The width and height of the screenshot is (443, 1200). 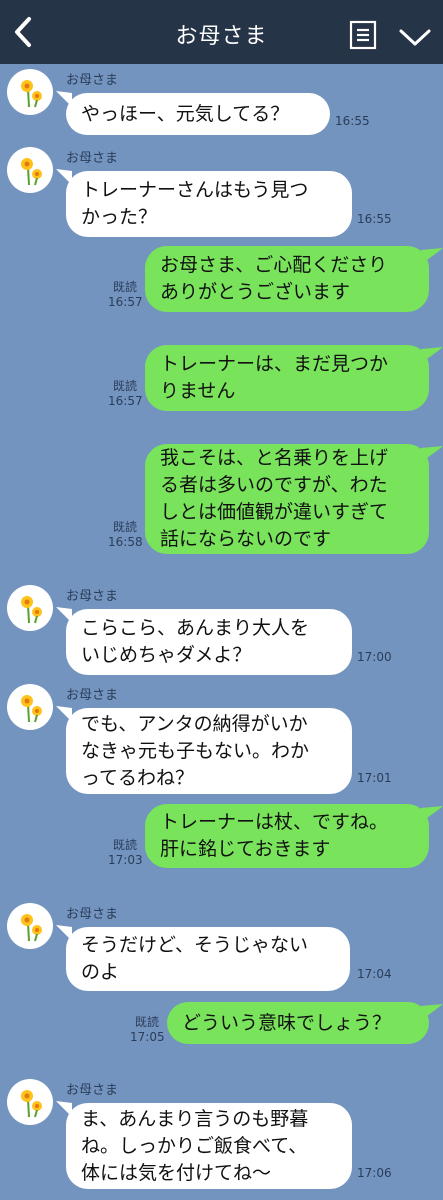 I want to click on message-bubble: どういう意味でしょう？, so click(x=298, y=1023).